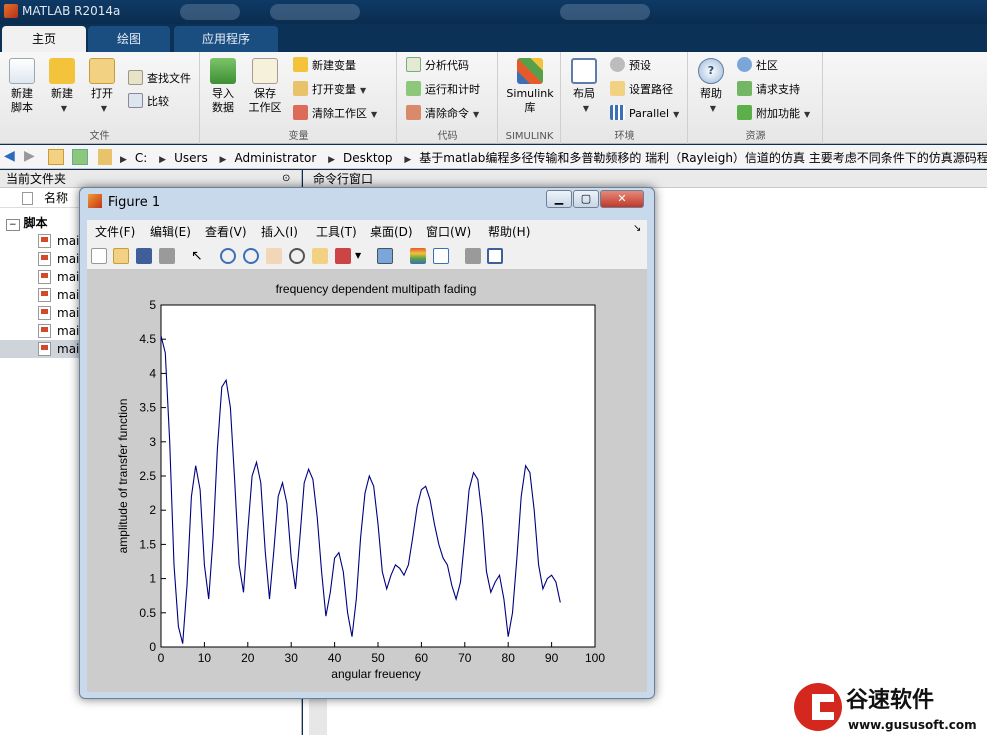 This screenshot has height=735, width=987. Describe the element at coordinates (226, 39) in the screenshot. I see `tab-apps: 应用程序` at that location.